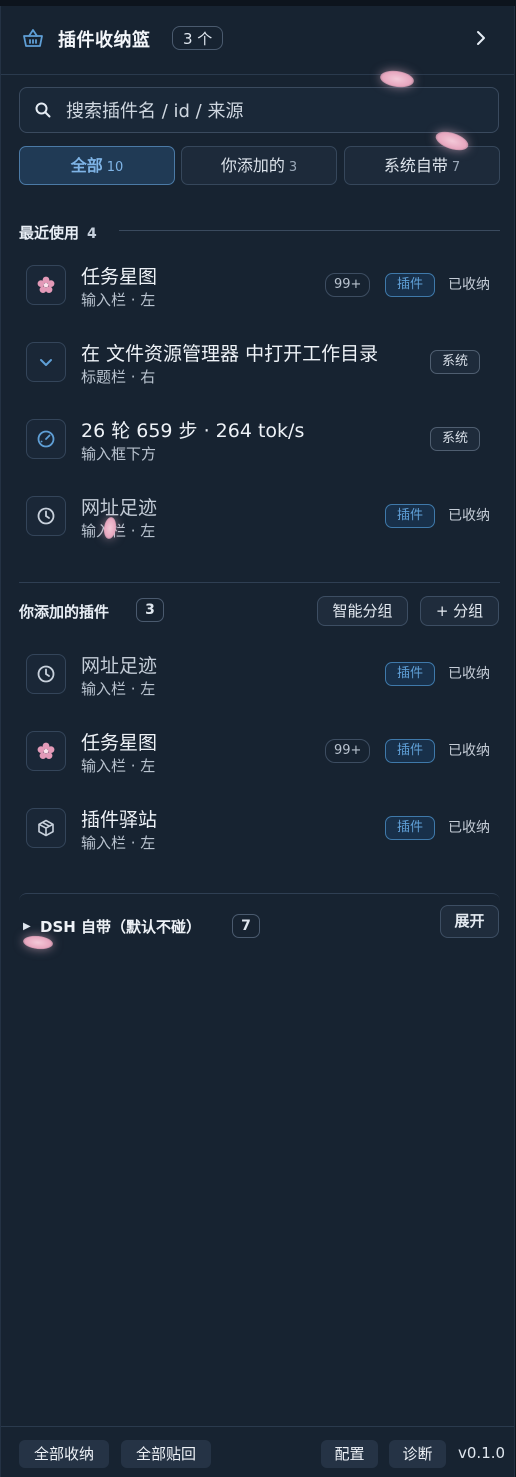 The image size is (516, 1477). I want to click on search-box, so click(259, 110).